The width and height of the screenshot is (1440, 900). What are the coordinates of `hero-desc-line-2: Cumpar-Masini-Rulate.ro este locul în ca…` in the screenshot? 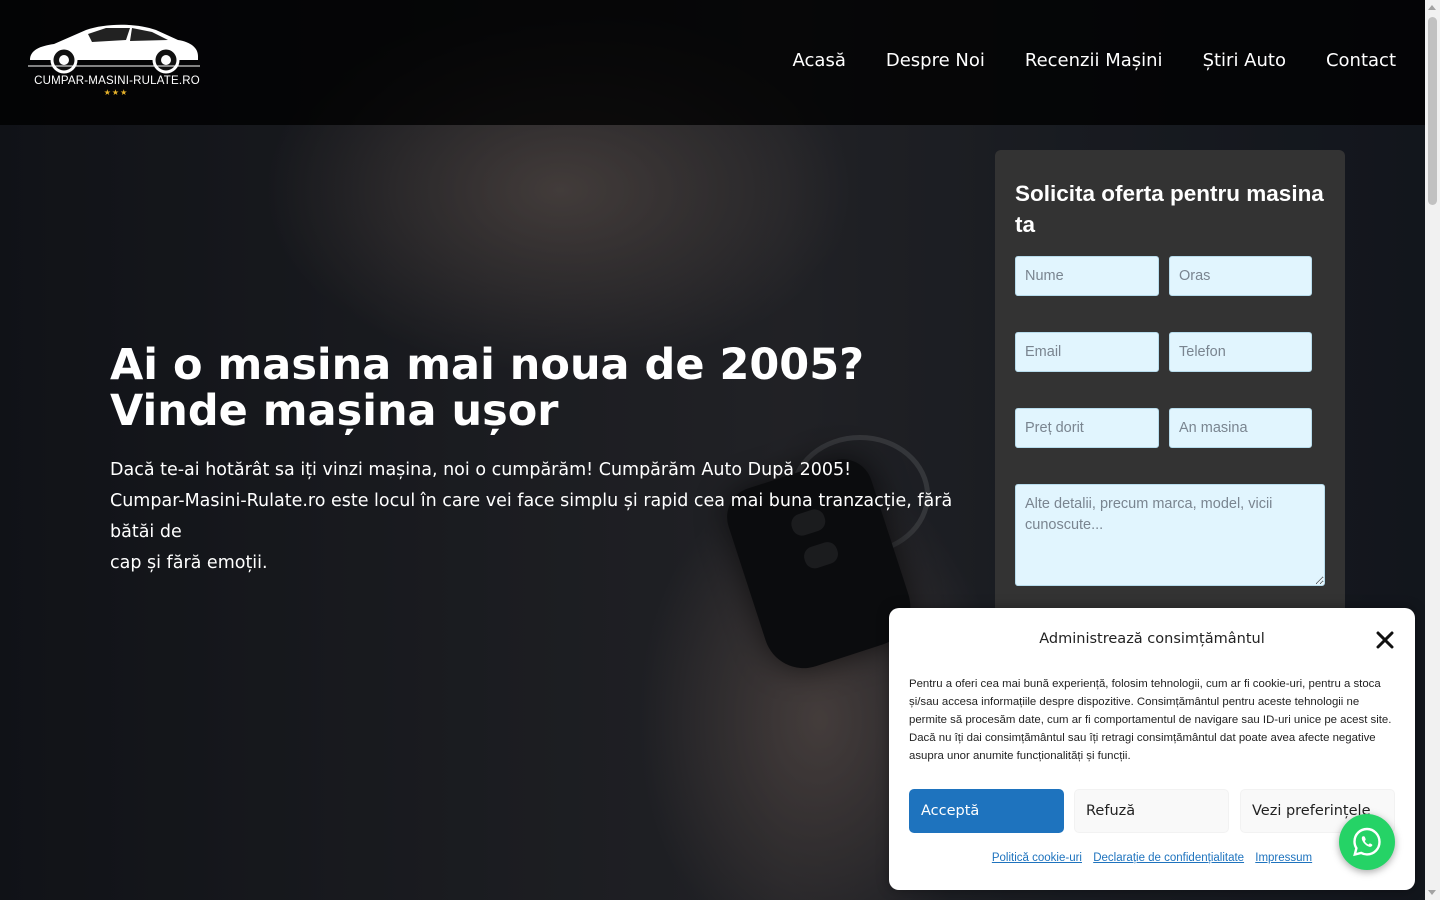 It's located at (531, 516).